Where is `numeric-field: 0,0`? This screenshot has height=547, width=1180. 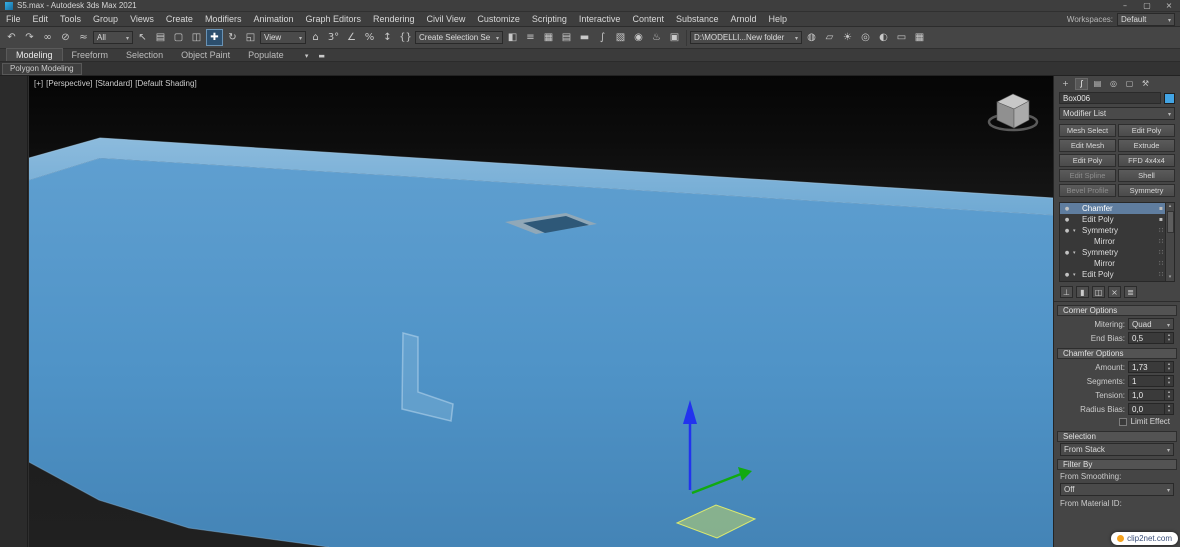 numeric-field: 0,0 is located at coordinates (1151, 409).